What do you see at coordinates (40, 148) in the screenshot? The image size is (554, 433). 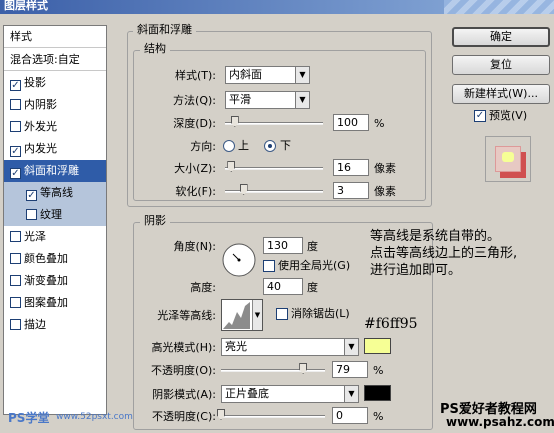 I see `style-list-item-label: 内发光` at bounding box center [40, 148].